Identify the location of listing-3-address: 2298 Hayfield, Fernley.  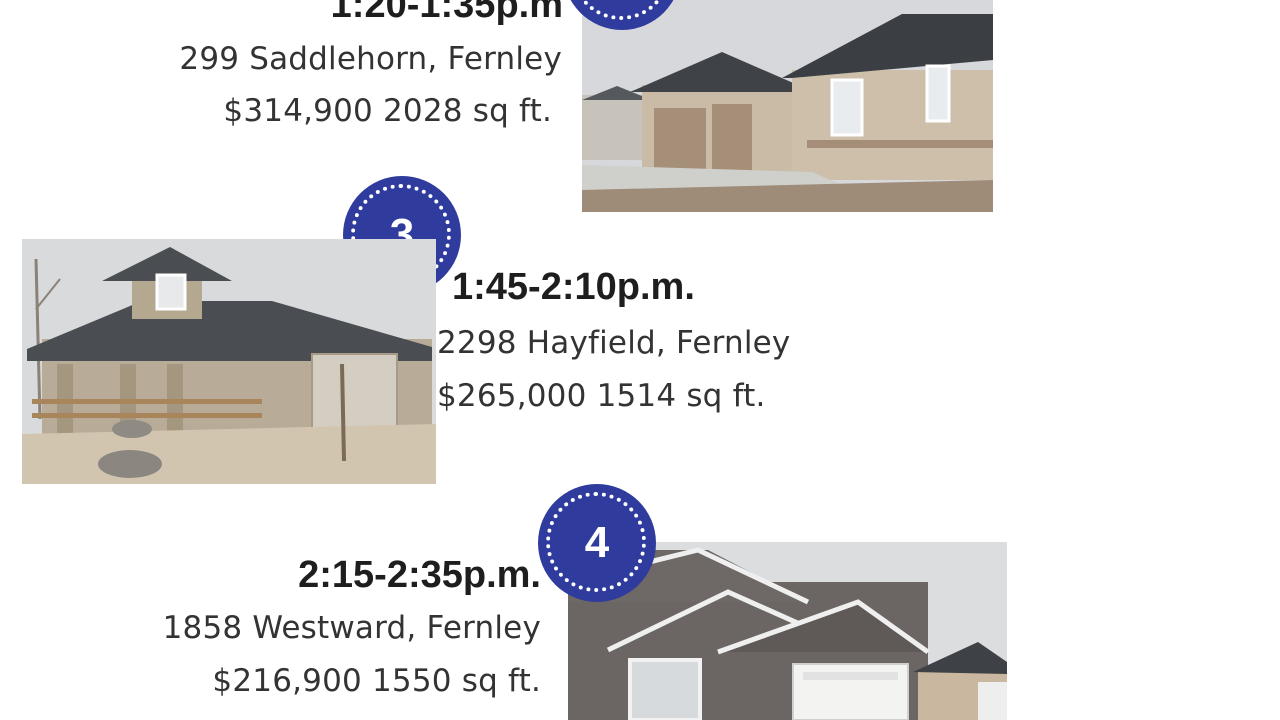
(614, 343).